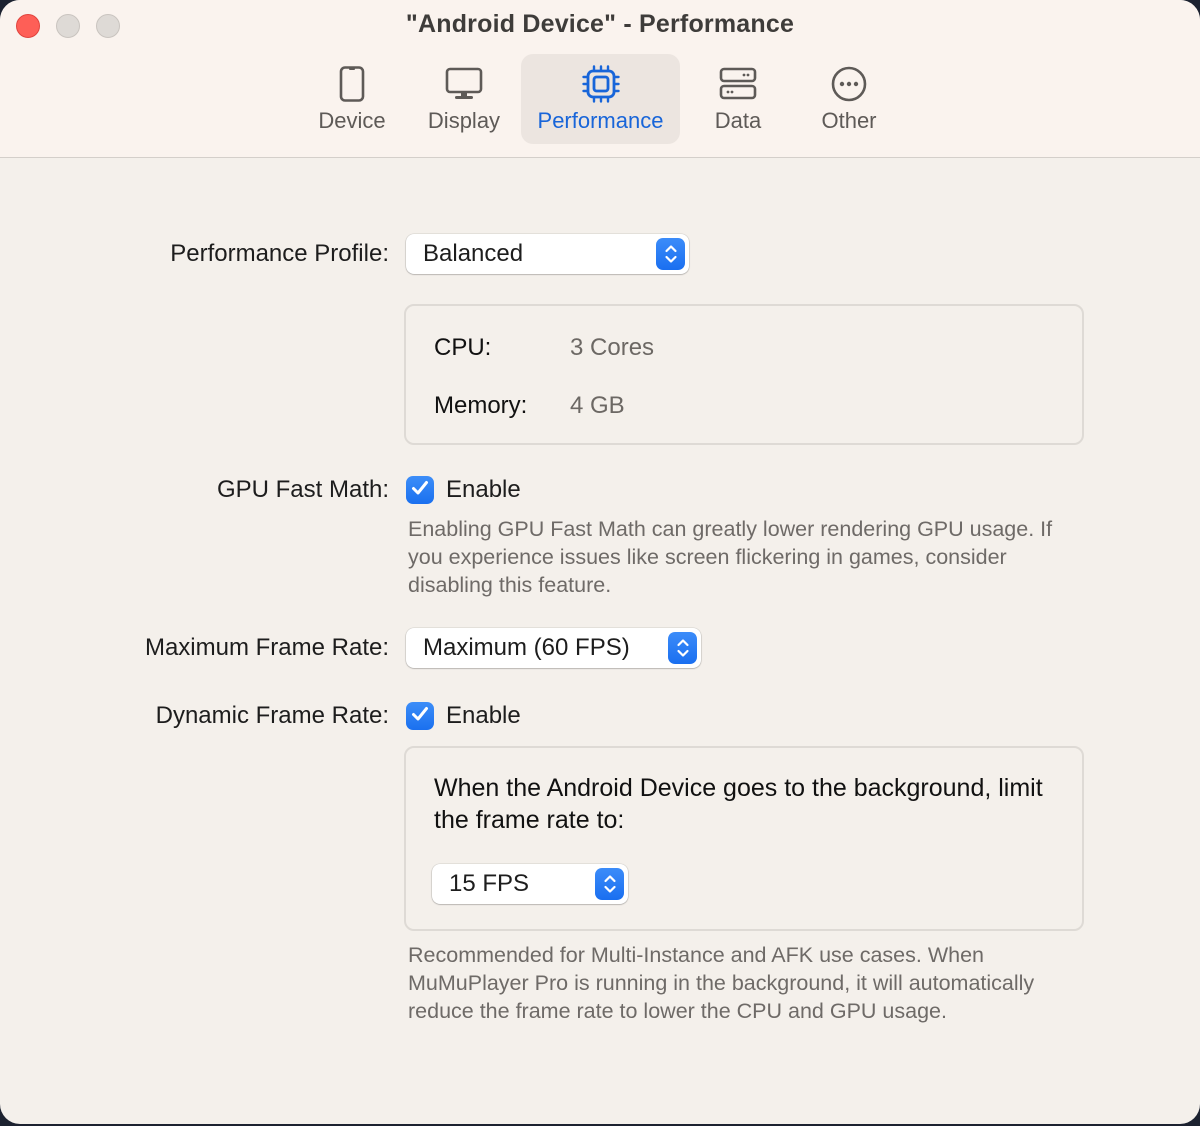 The image size is (1200, 1126). Describe the element at coordinates (738, 120) in the screenshot. I see `tab-label: Data` at that location.